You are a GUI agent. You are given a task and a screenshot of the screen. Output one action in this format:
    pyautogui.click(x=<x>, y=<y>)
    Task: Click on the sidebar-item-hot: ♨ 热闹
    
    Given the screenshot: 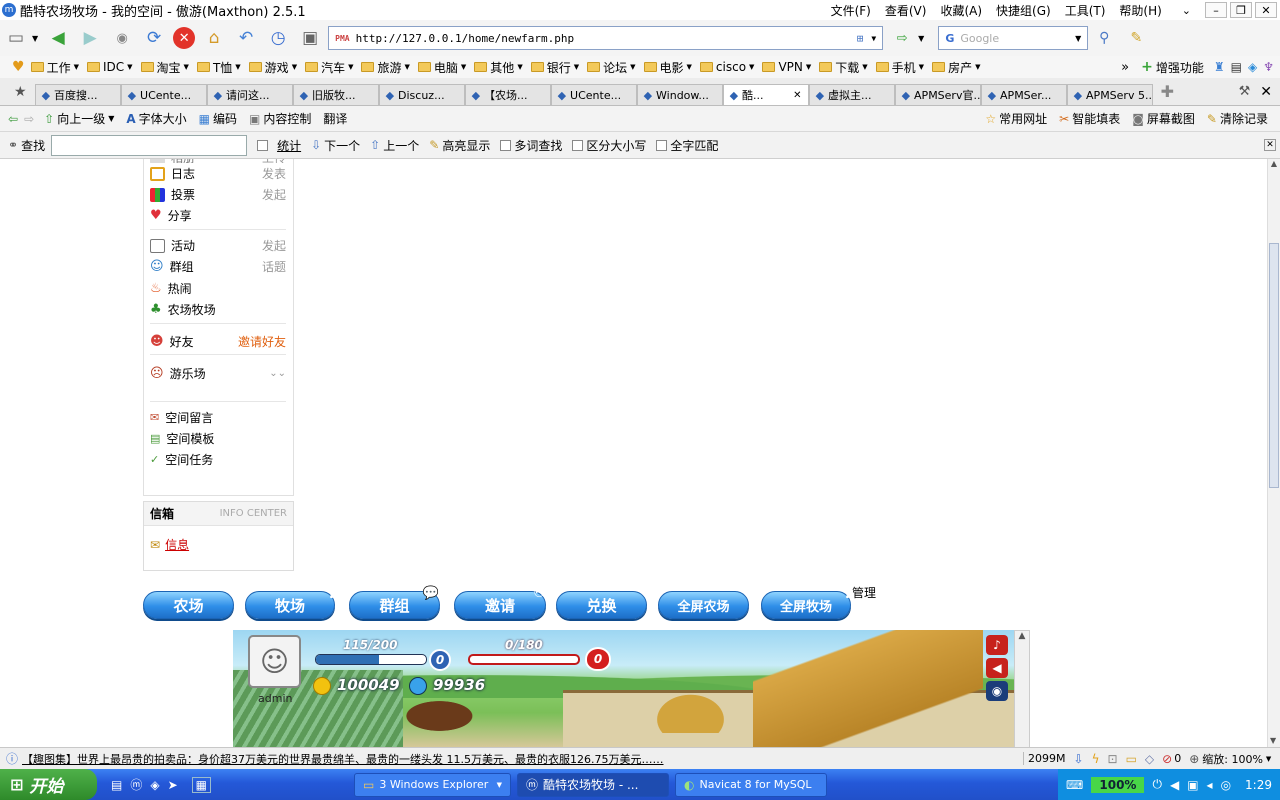 What is the action you would take?
    pyautogui.click(x=218, y=288)
    